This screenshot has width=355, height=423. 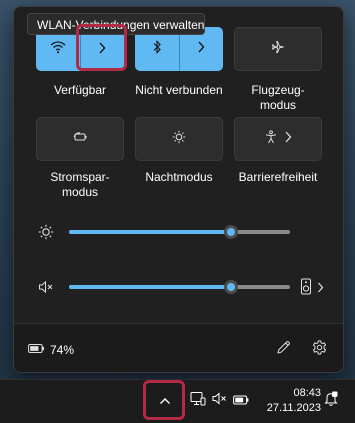 I want to click on audio-output-device-button, so click(x=312, y=289).